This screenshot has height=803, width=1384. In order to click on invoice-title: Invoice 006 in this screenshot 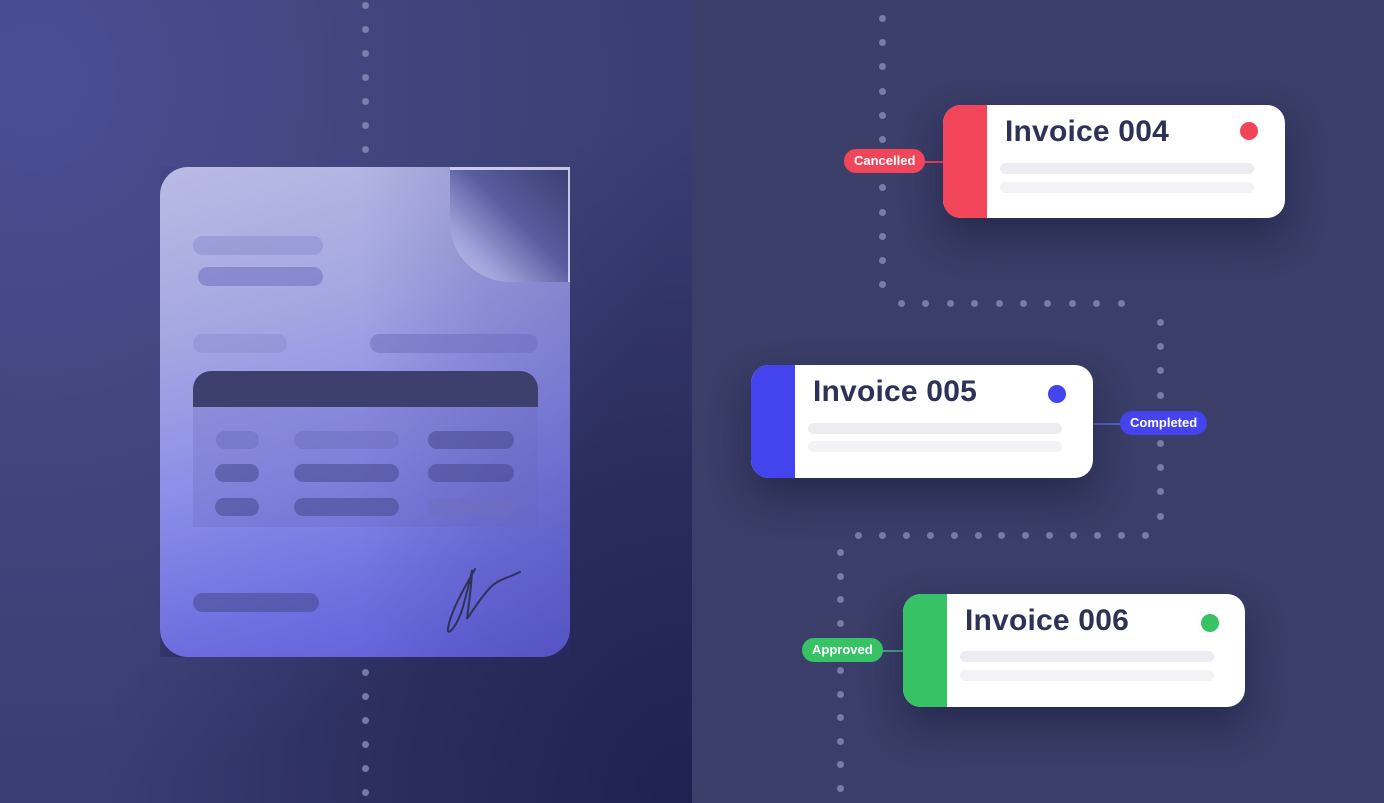, I will do `click(1047, 620)`.